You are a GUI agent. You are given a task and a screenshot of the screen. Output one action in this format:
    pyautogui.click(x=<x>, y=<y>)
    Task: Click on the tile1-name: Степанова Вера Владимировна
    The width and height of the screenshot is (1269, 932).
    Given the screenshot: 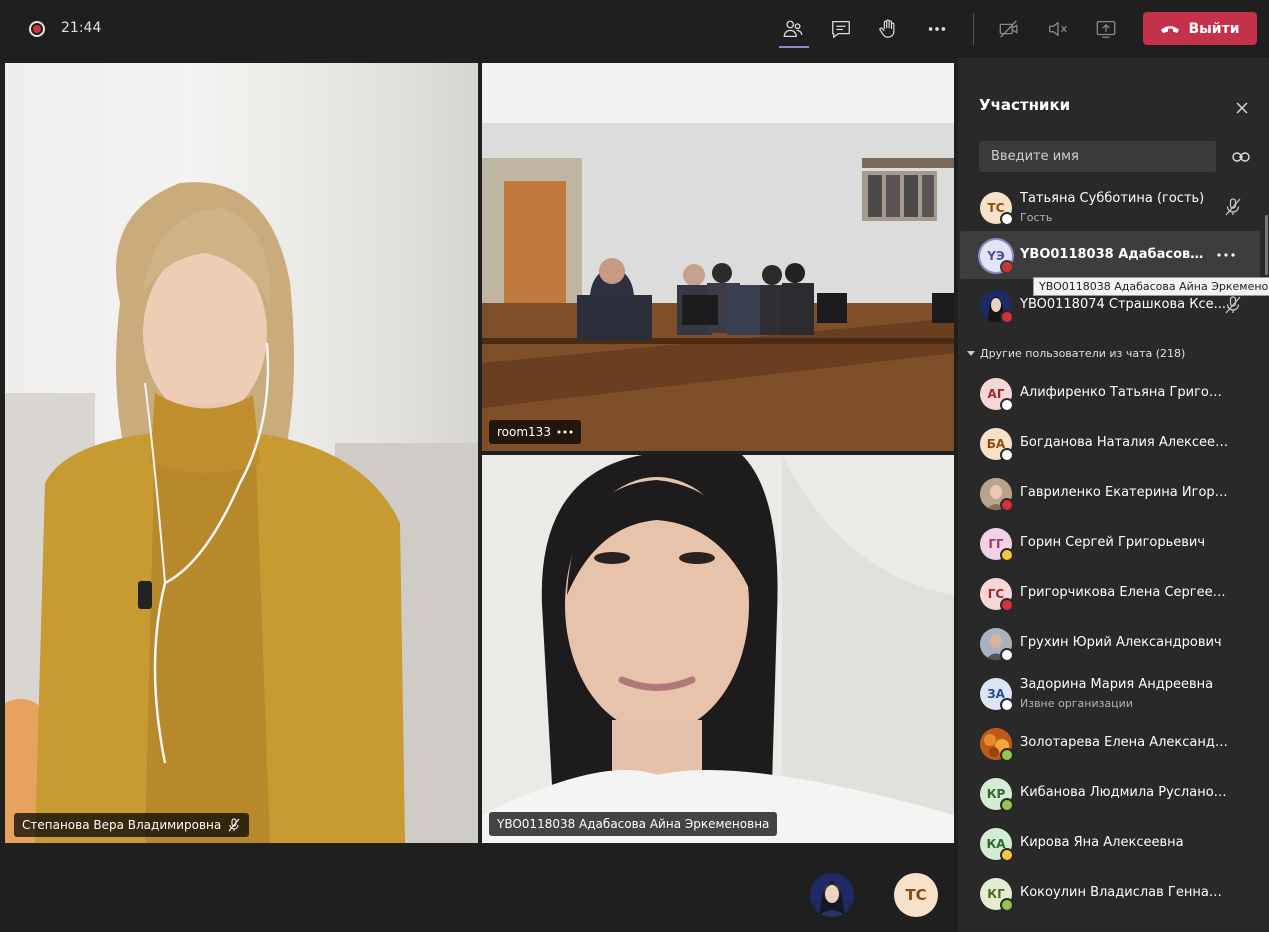 What is the action you would take?
    pyautogui.click(x=122, y=825)
    